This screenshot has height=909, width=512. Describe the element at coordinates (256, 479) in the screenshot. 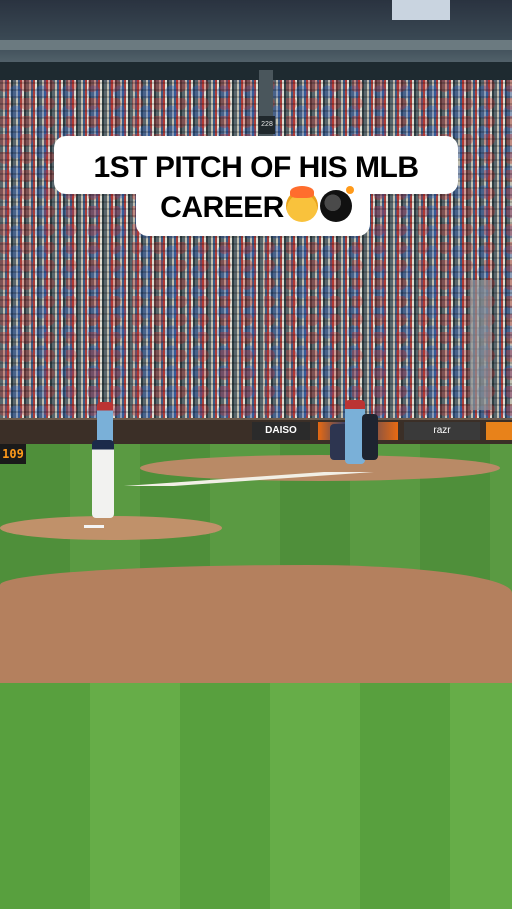

I see `foul-line` at that location.